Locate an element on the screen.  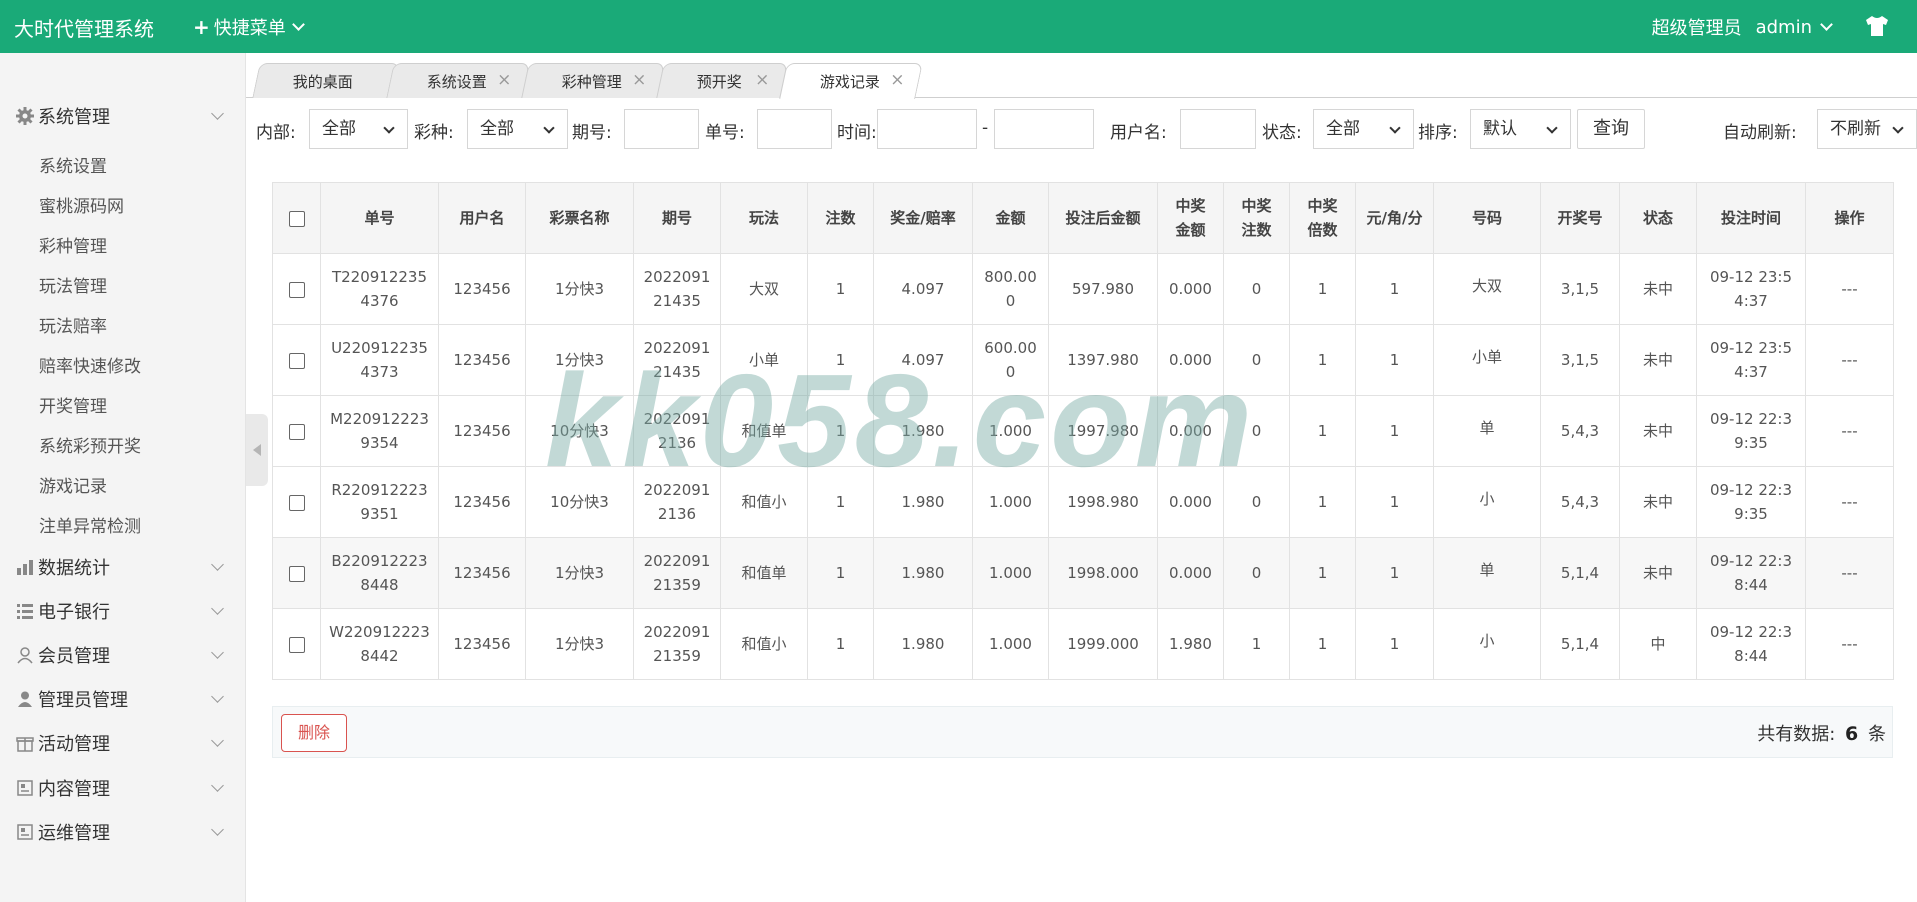
sidebar-item-odds-quick-edit: 赔率快速修改 is located at coordinates (90, 364).